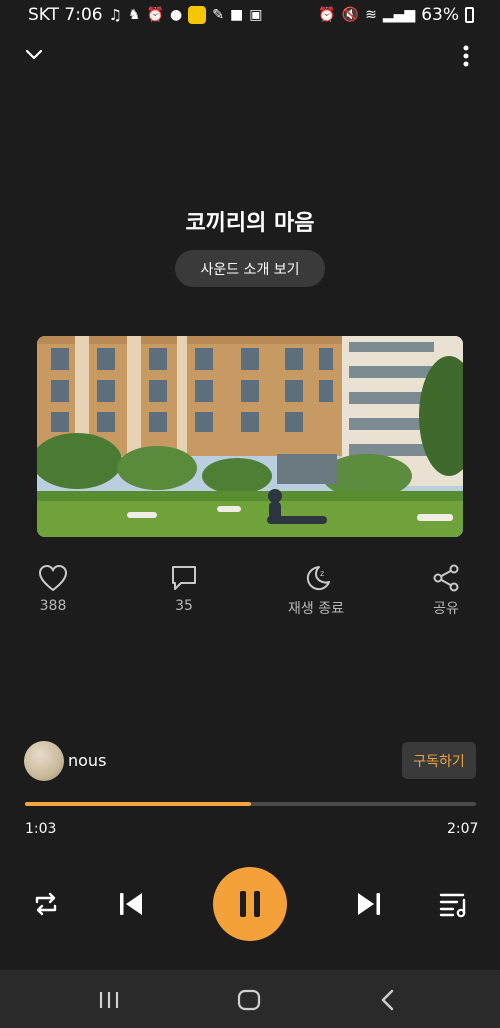 The width and height of the screenshot is (500, 1028). I want to click on skip-previous-icon, so click(131, 904).